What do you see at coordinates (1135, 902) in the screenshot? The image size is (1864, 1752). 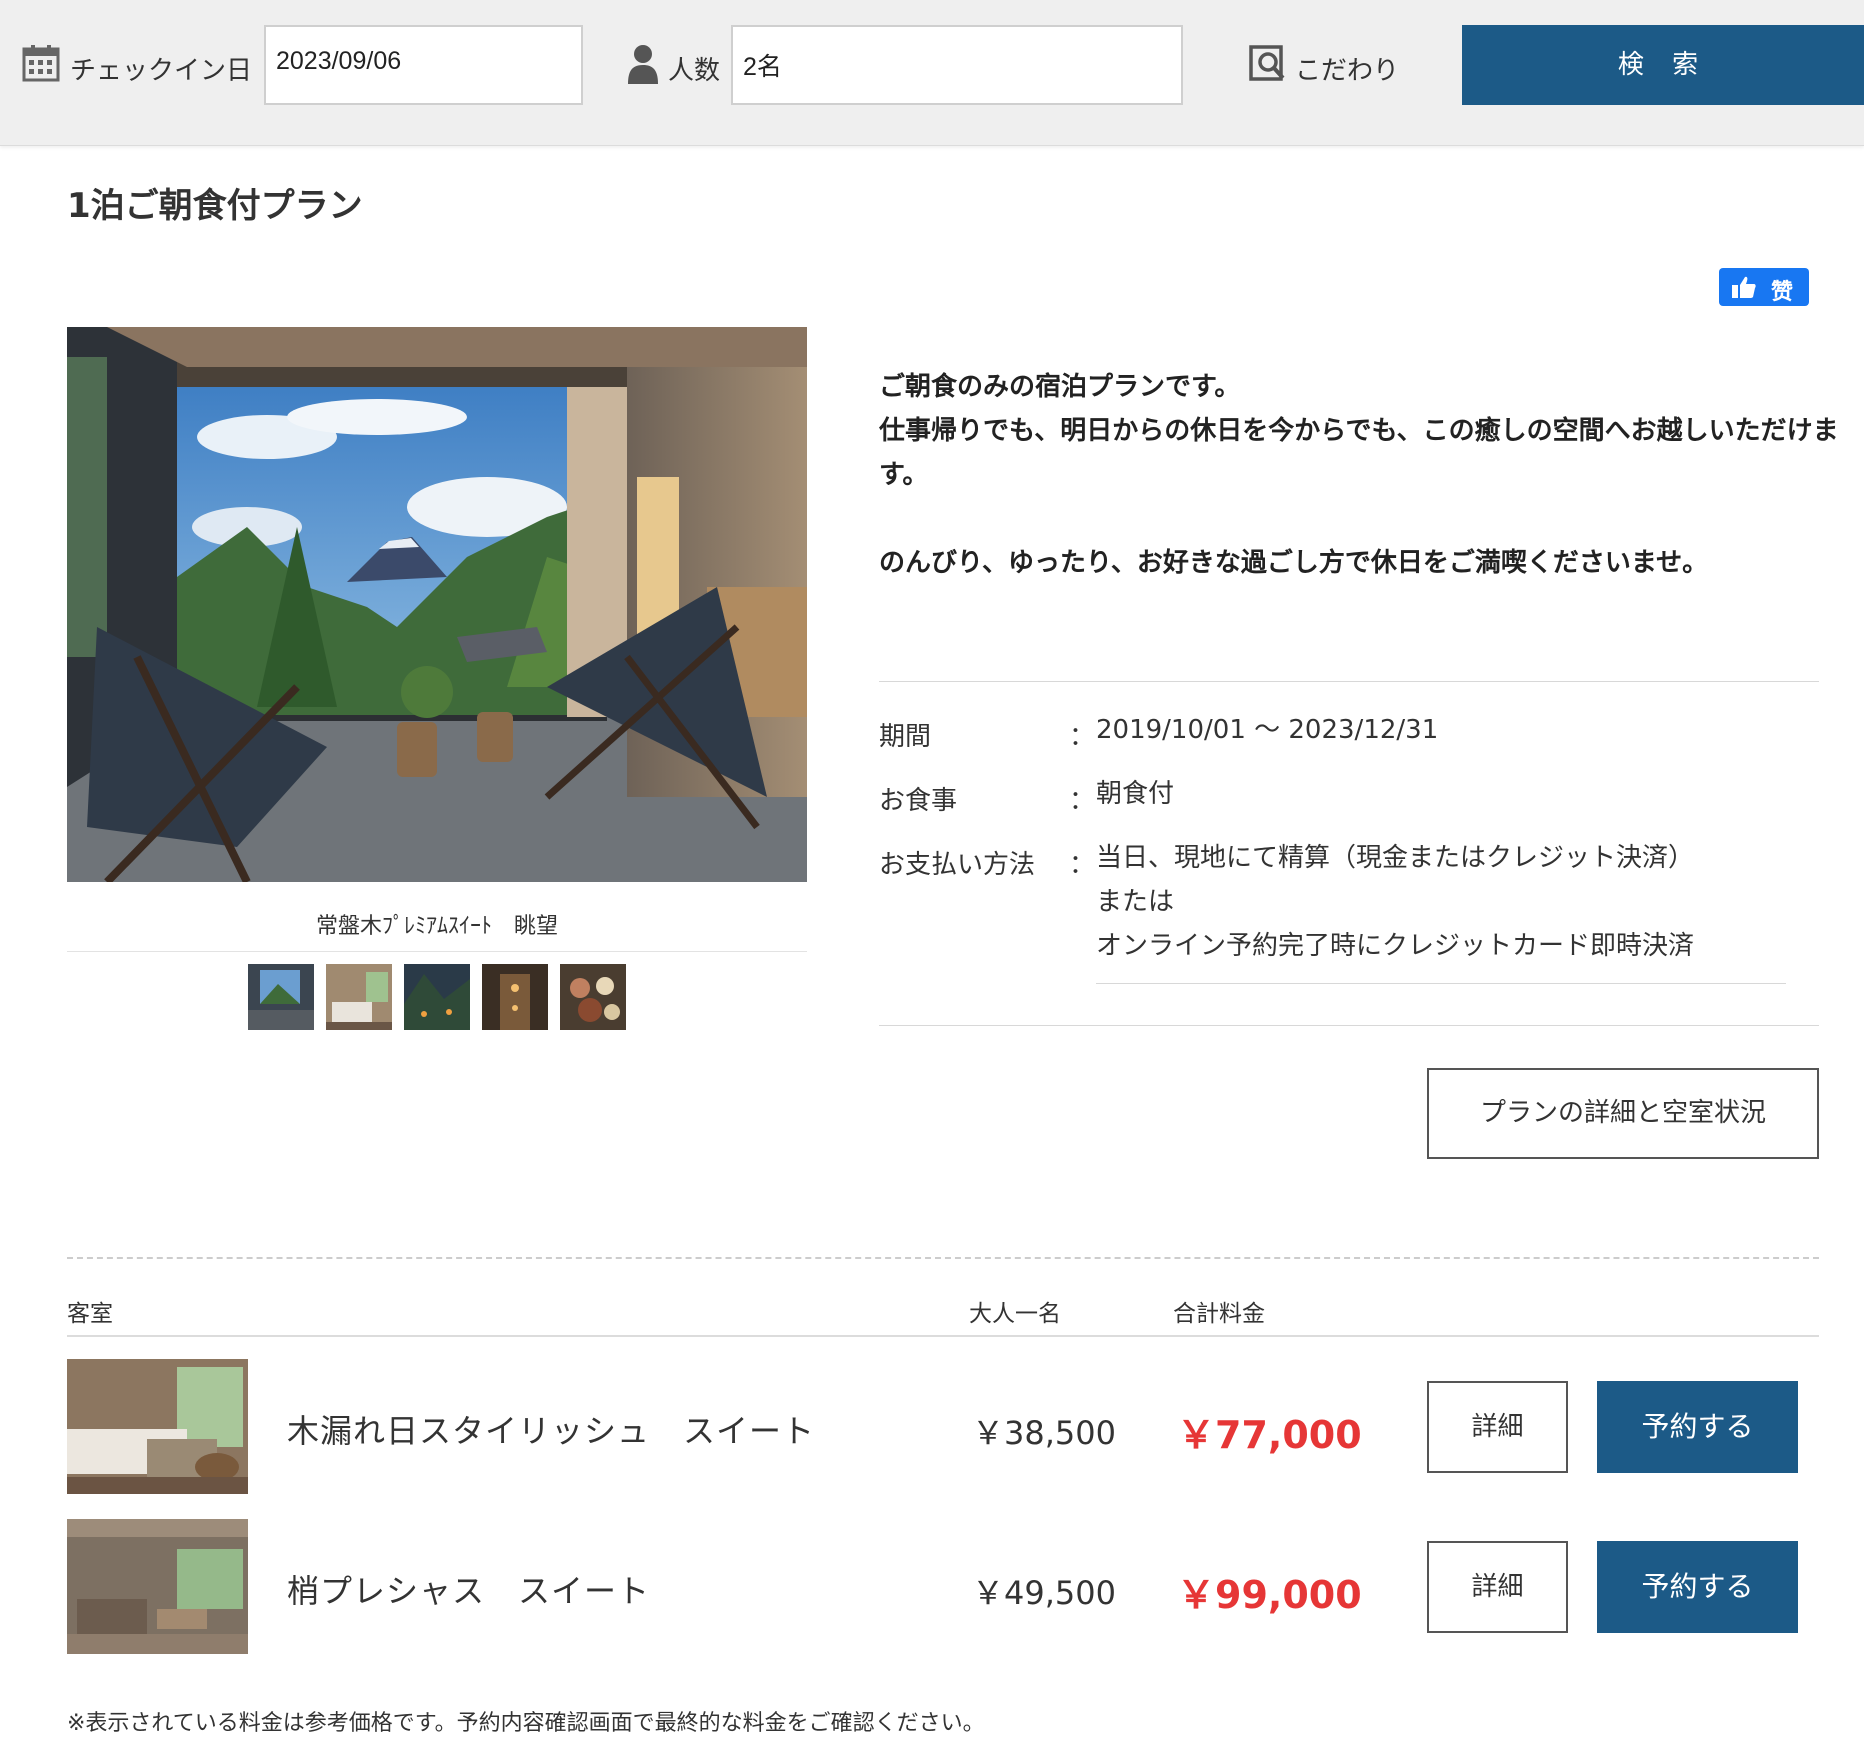 I see `payment-value-line-2: または` at bounding box center [1135, 902].